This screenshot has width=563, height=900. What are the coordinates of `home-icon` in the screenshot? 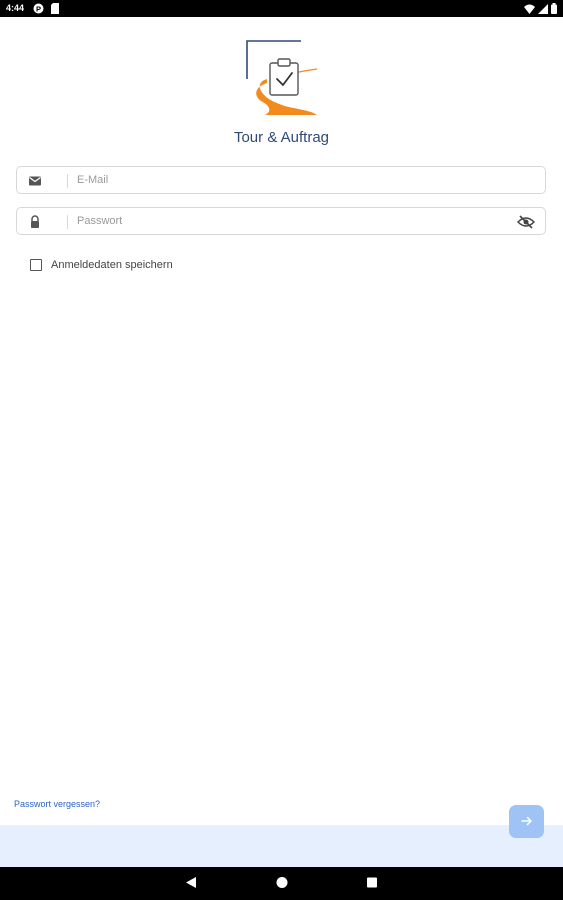 It's located at (282, 885).